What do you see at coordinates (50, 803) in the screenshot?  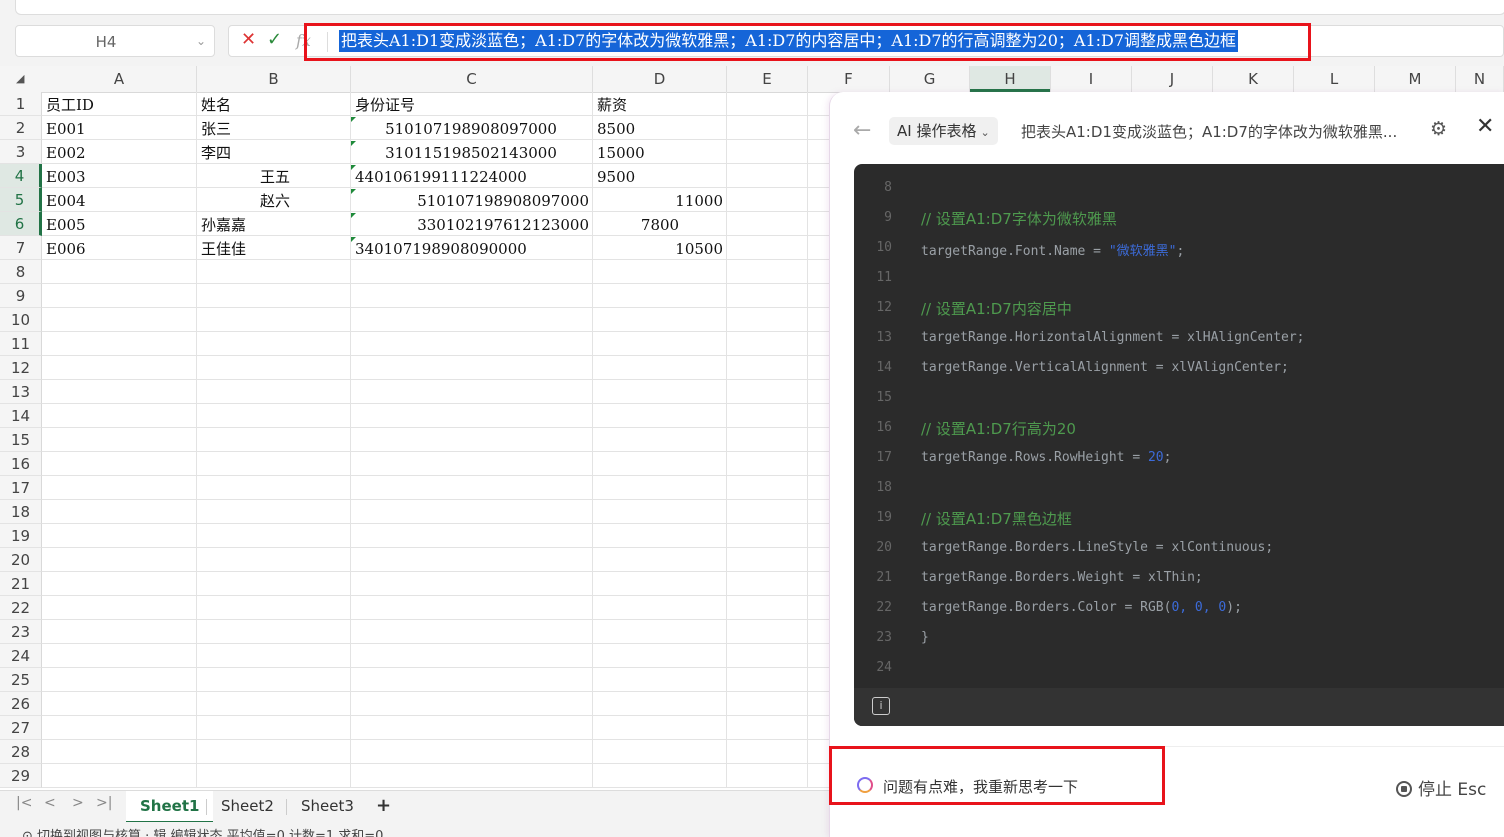 I see `prev-sheet-icon: <` at bounding box center [50, 803].